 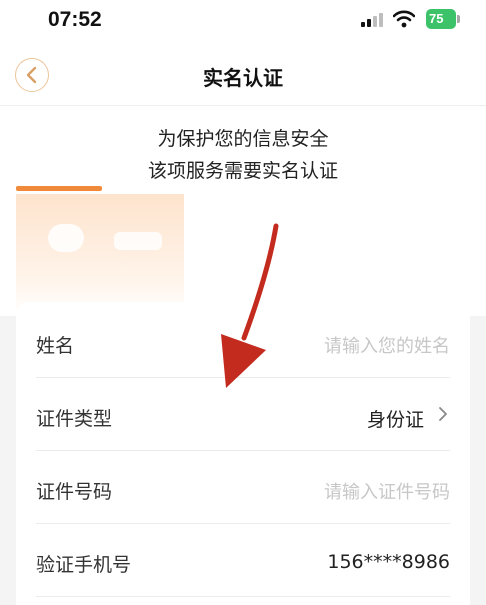 What do you see at coordinates (243, 139) in the screenshot?
I see `security-notice-line-1: 为保护您的信息安全` at bounding box center [243, 139].